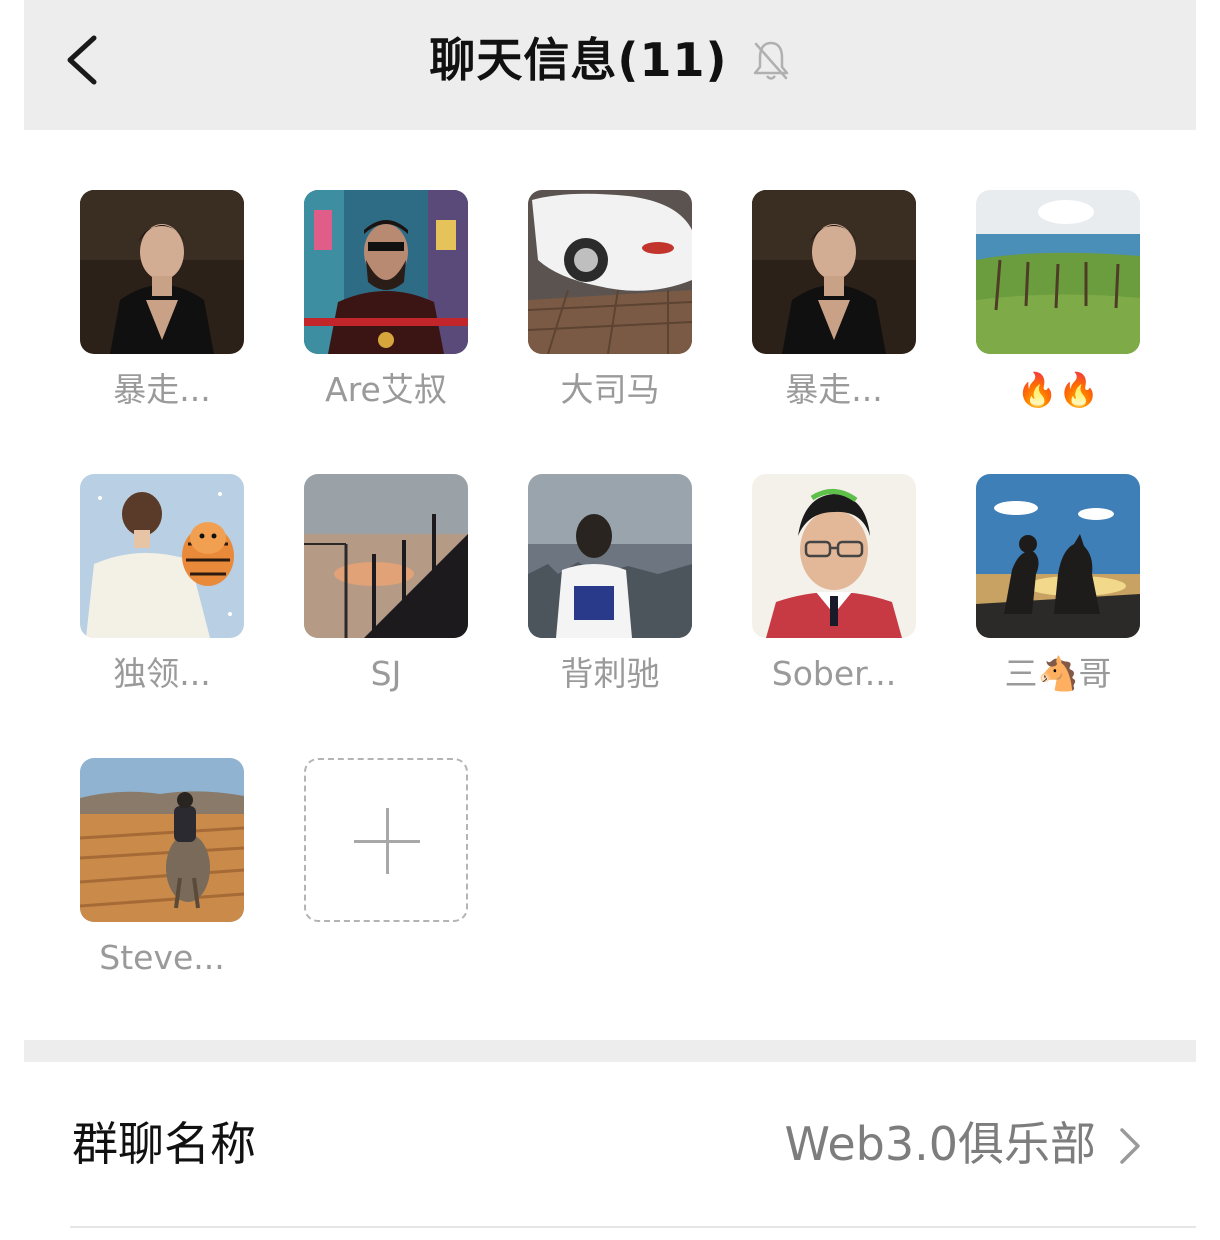 The height and width of the screenshot is (1240, 1220). I want to click on member-item: 背刺驰, so click(610, 585).